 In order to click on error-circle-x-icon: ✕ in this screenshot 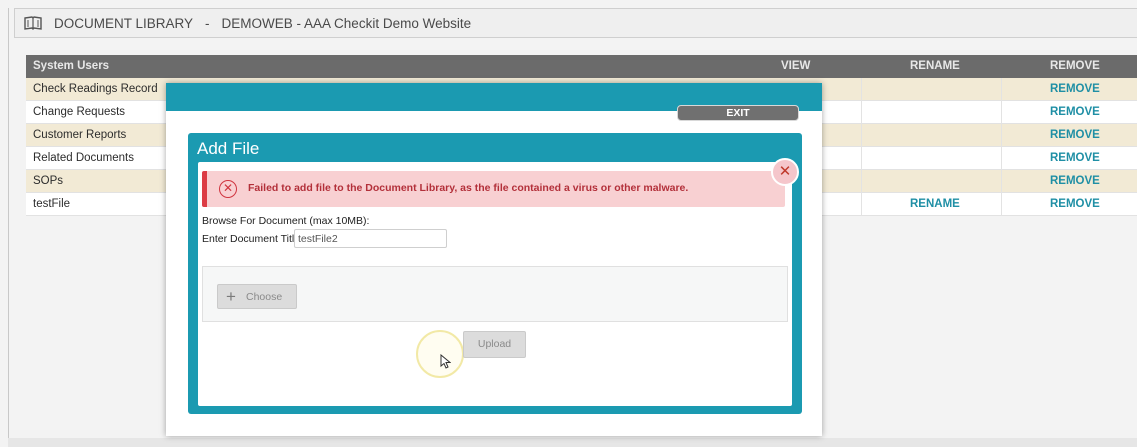, I will do `click(228, 189)`.